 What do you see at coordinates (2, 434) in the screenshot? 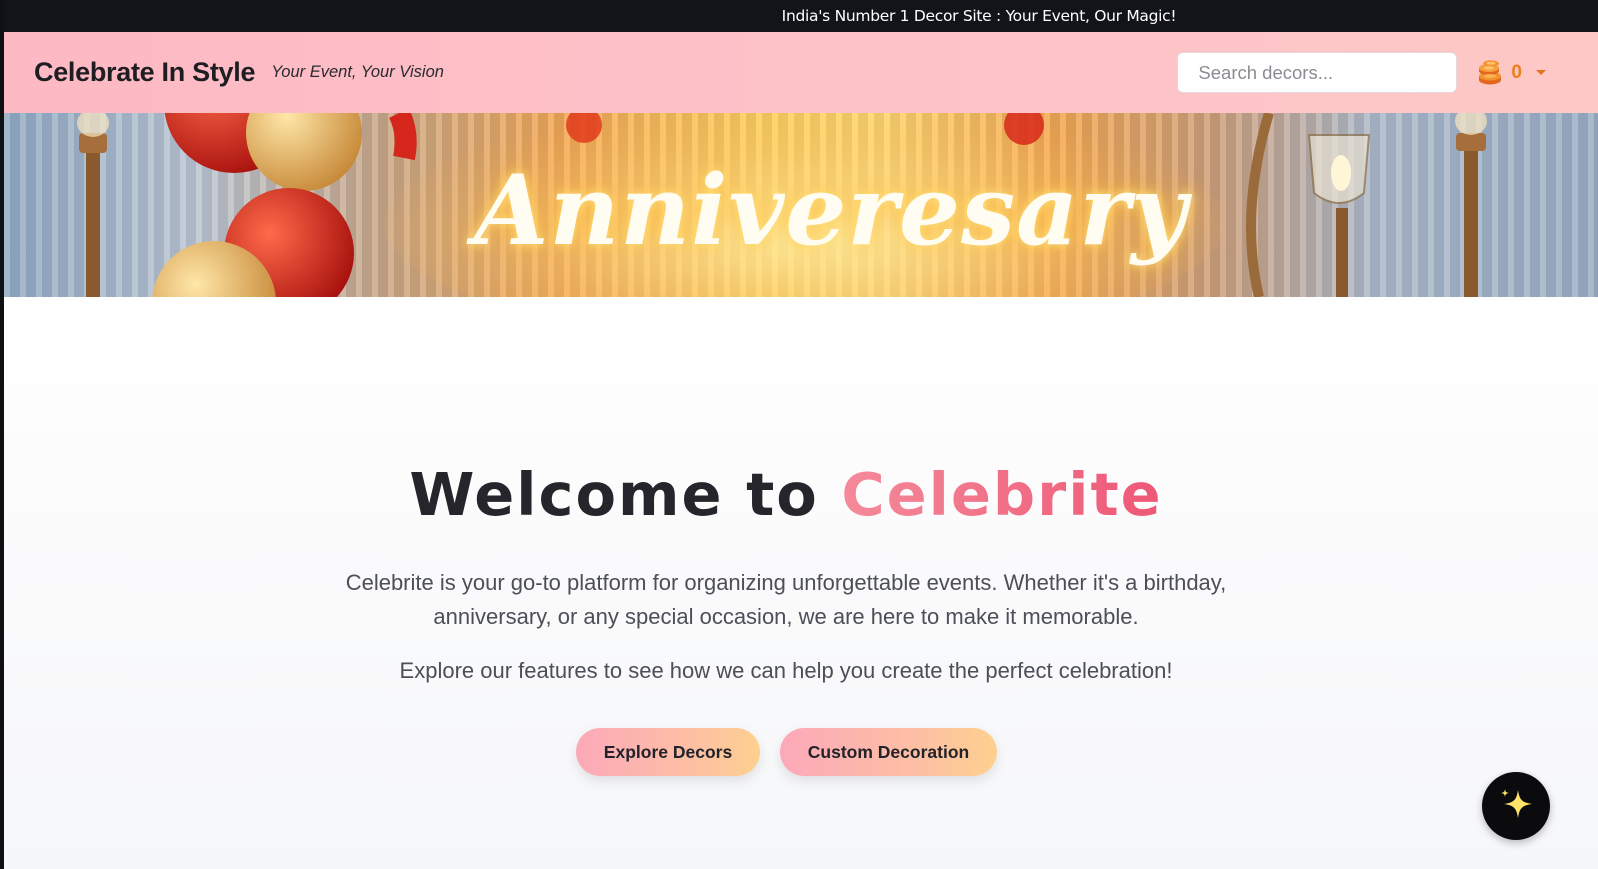
I see `left-edge` at bounding box center [2, 434].